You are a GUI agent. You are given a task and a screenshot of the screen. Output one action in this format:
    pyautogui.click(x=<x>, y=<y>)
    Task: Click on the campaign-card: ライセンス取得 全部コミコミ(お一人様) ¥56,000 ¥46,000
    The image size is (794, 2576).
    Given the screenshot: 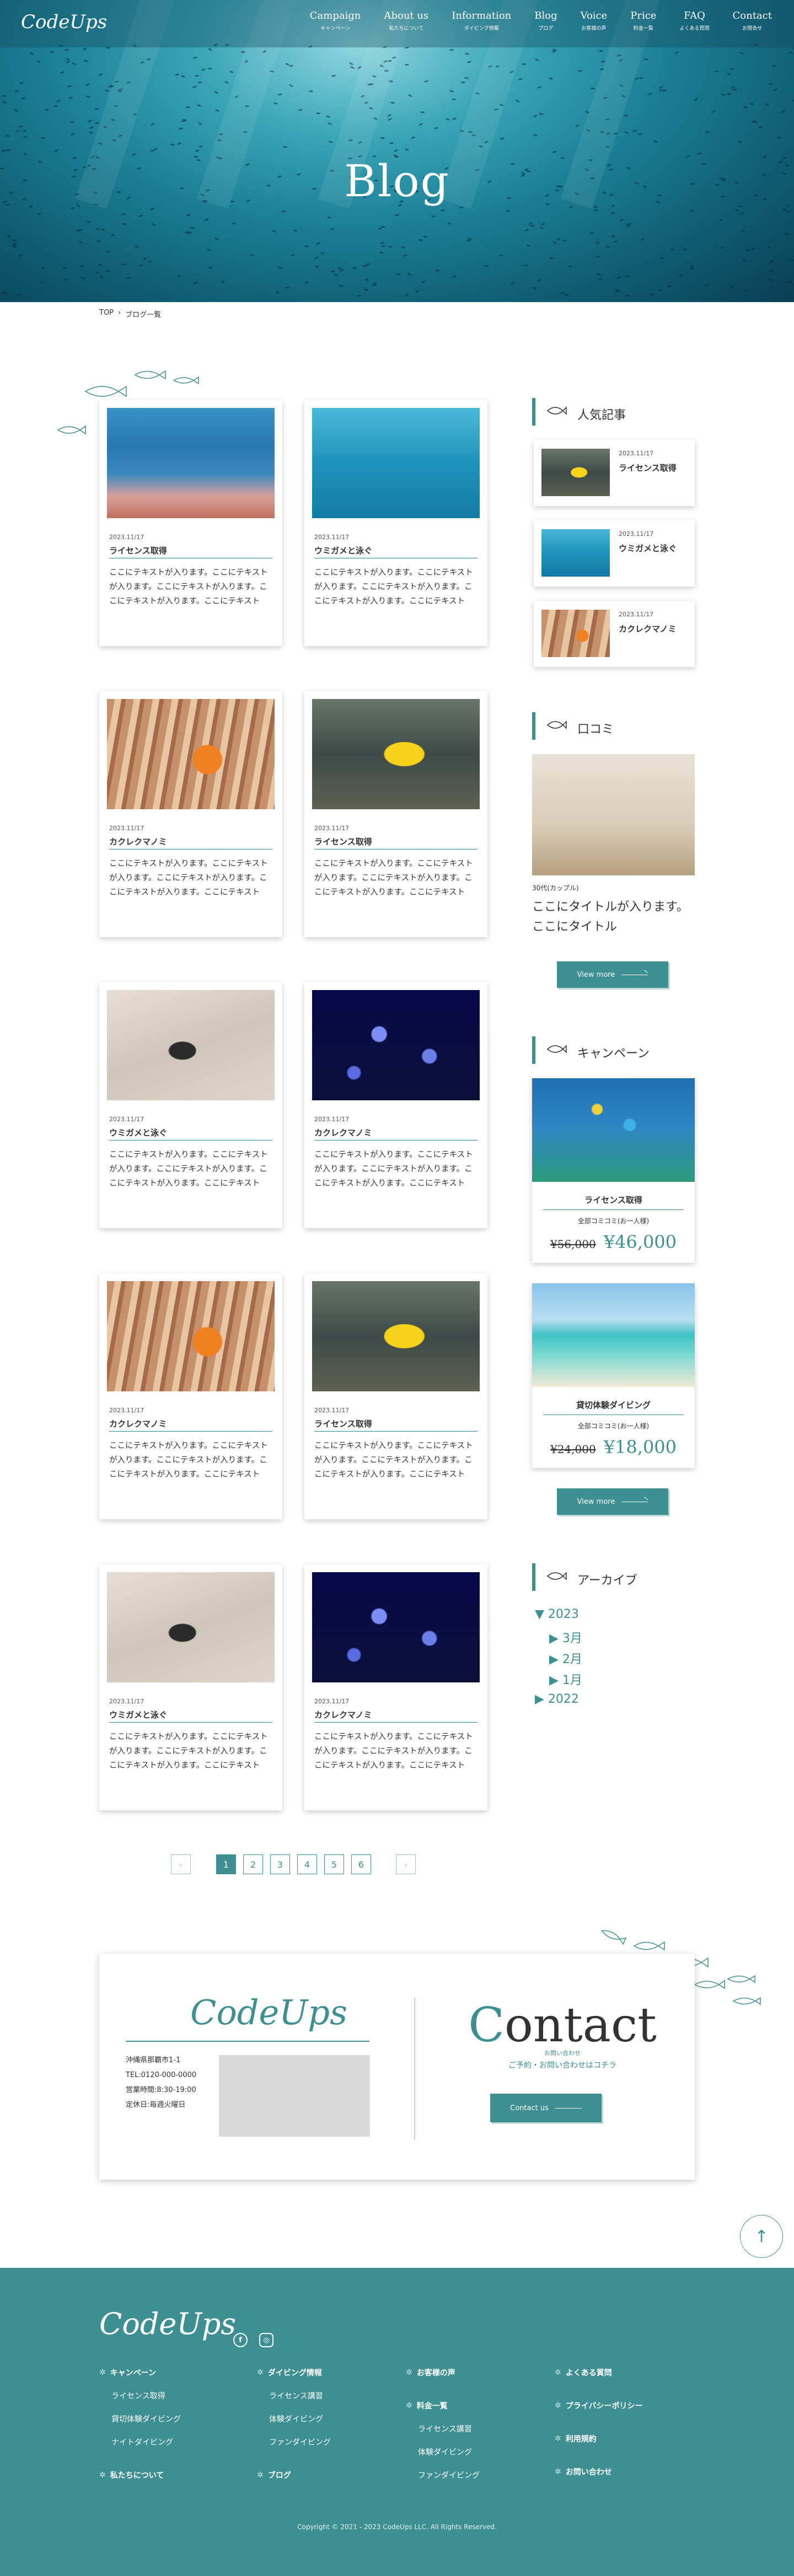 What is the action you would take?
    pyautogui.click(x=613, y=1170)
    